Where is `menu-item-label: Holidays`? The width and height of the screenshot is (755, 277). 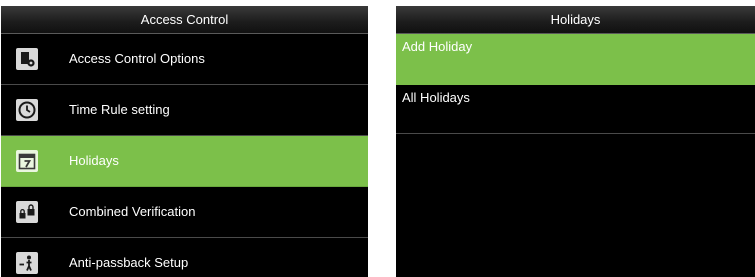
menu-item-label: Holidays is located at coordinates (94, 160).